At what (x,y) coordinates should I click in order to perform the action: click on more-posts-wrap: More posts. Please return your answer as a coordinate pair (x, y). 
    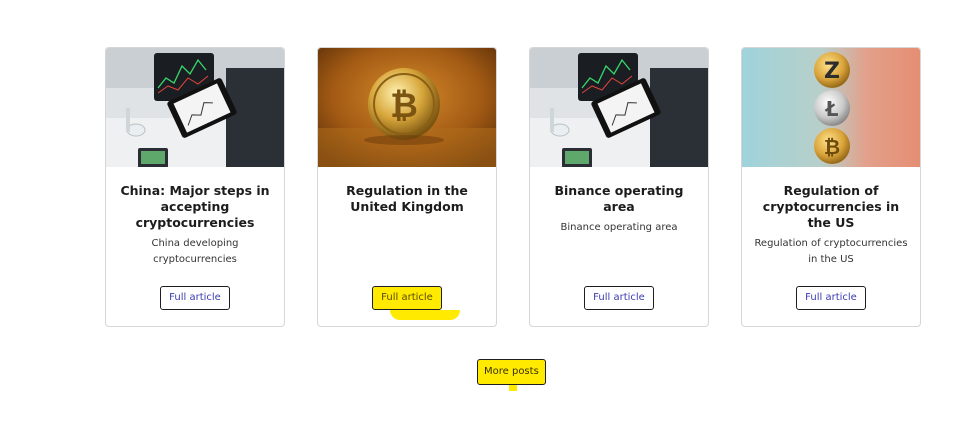
    Looking at the image, I should click on (511, 375).